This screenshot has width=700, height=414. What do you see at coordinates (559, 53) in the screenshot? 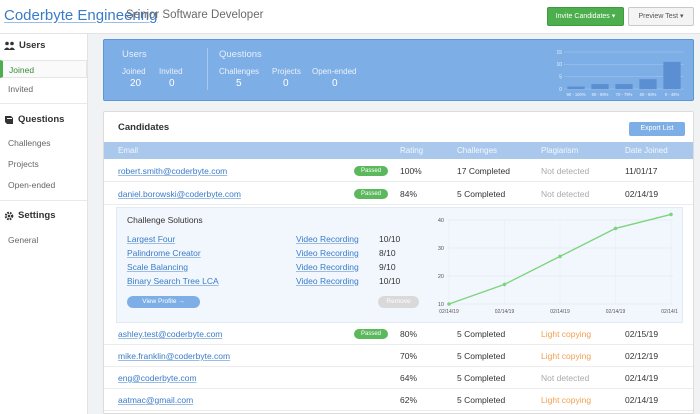
I see `y-tick-label: 15` at bounding box center [559, 53].